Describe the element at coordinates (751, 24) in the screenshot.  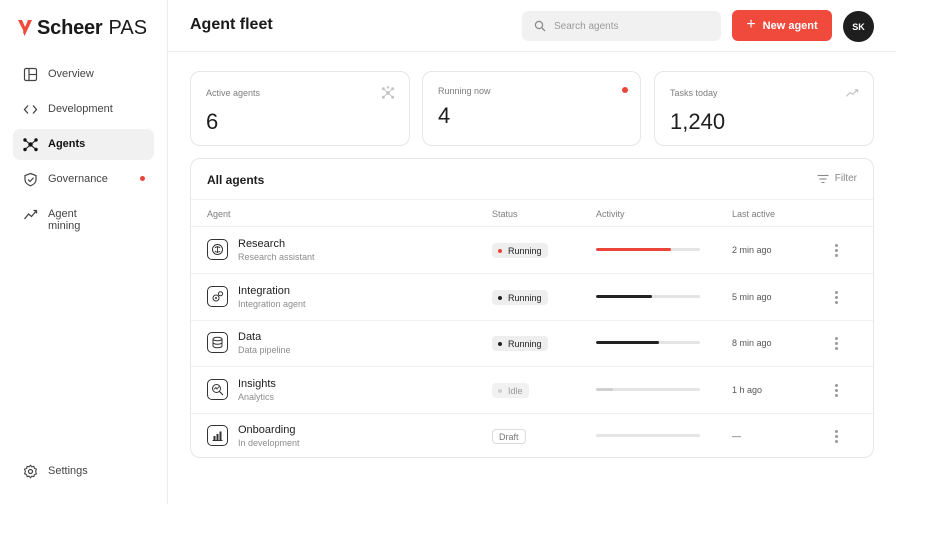
I see `plus-icon: +` at that location.